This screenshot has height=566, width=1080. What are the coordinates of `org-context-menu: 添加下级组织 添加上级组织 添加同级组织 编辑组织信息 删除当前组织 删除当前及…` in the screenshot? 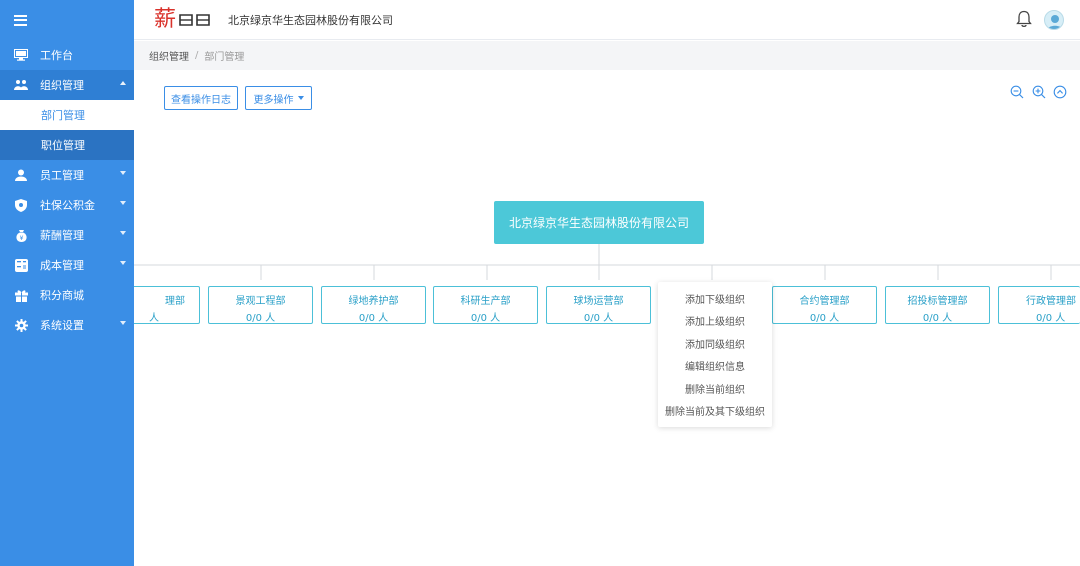 It's located at (715, 354).